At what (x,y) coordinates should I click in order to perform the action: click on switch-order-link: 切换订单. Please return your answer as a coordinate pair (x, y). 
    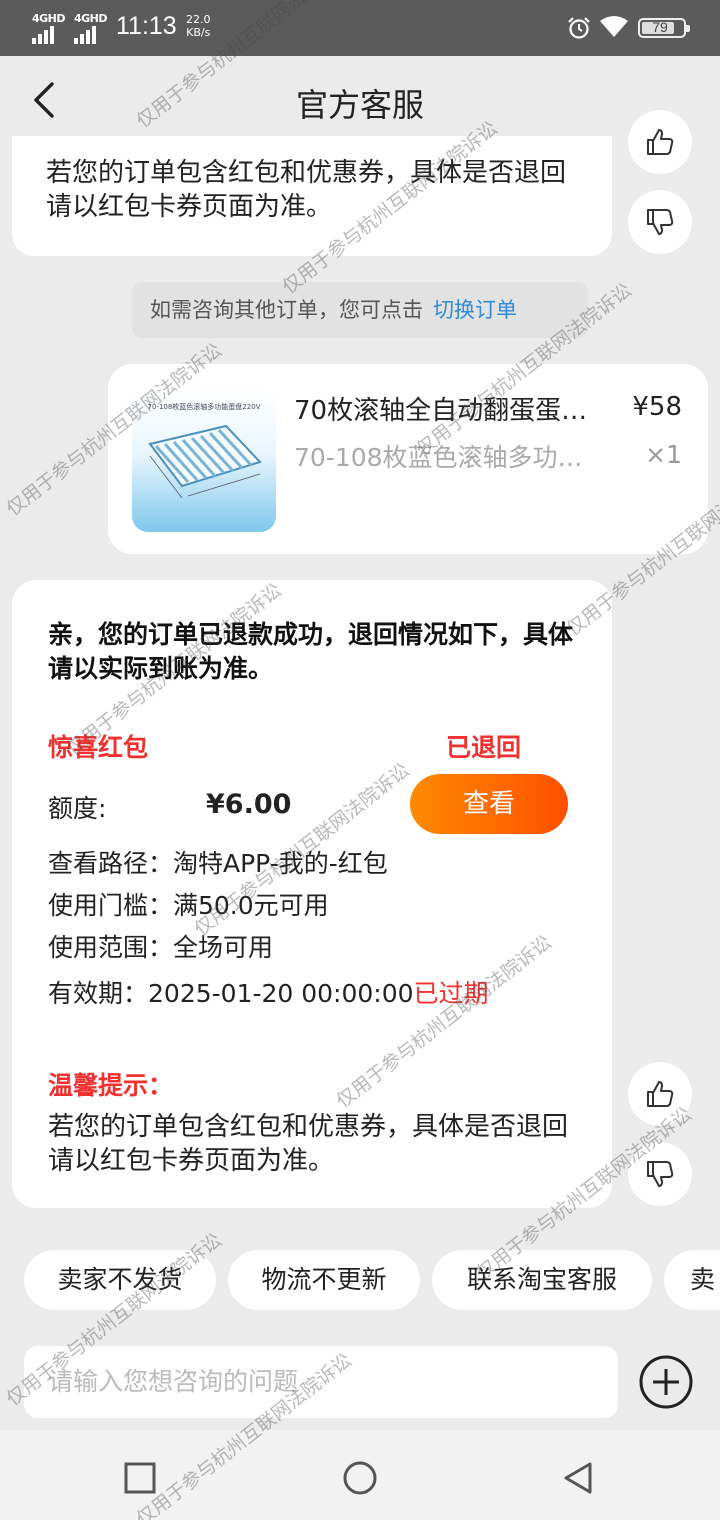
    Looking at the image, I should click on (475, 310).